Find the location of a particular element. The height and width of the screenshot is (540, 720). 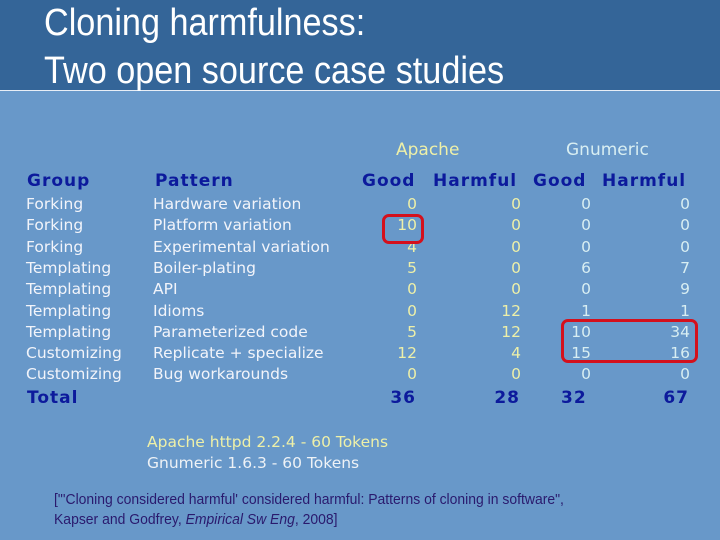

total-apache-good: 36 is located at coordinates (403, 398).